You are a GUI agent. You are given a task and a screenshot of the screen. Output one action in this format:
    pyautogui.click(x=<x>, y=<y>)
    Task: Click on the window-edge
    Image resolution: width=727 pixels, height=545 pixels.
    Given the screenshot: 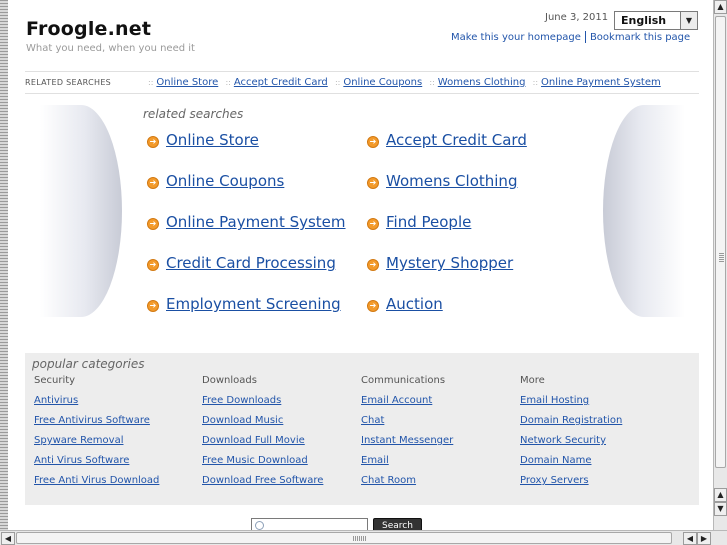 What is the action you would take?
    pyautogui.click(x=4, y=265)
    